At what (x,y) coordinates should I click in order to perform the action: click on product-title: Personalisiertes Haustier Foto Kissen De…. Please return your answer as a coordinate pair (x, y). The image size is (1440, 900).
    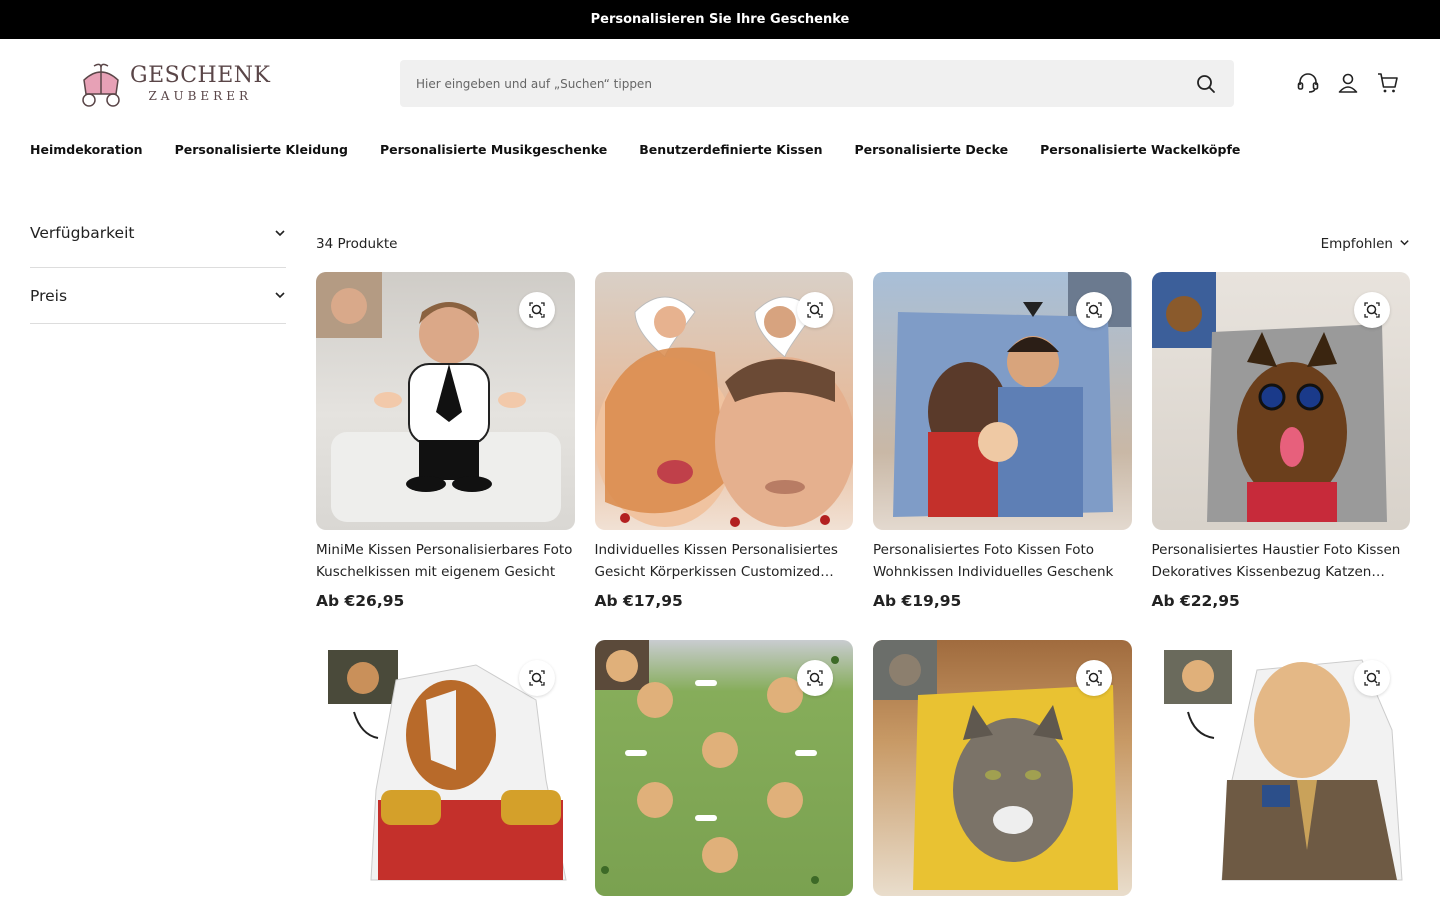
    Looking at the image, I should click on (1281, 561).